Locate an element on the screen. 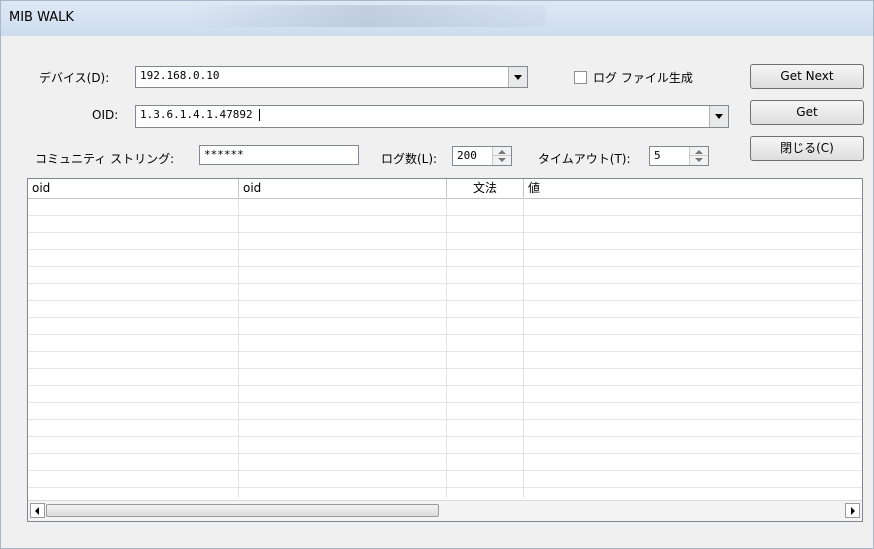  device-label: デバイス(D): is located at coordinates (74, 78).